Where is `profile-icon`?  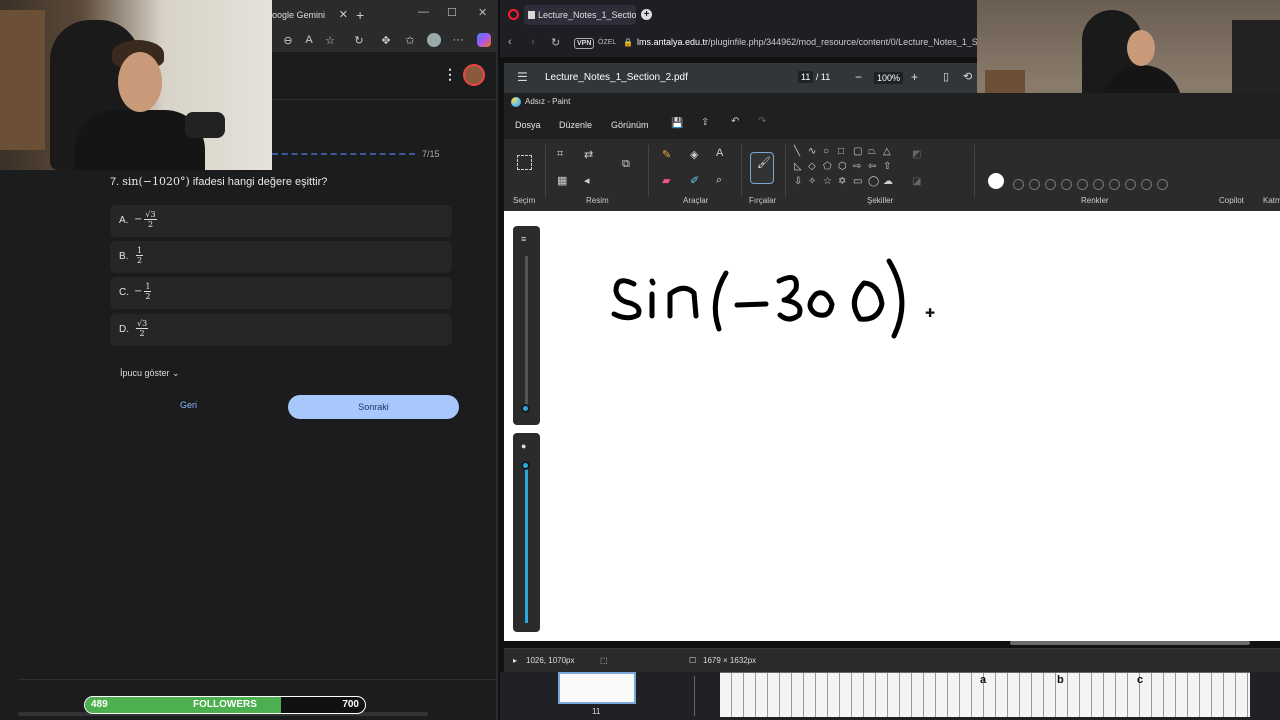
profile-icon is located at coordinates (434, 40).